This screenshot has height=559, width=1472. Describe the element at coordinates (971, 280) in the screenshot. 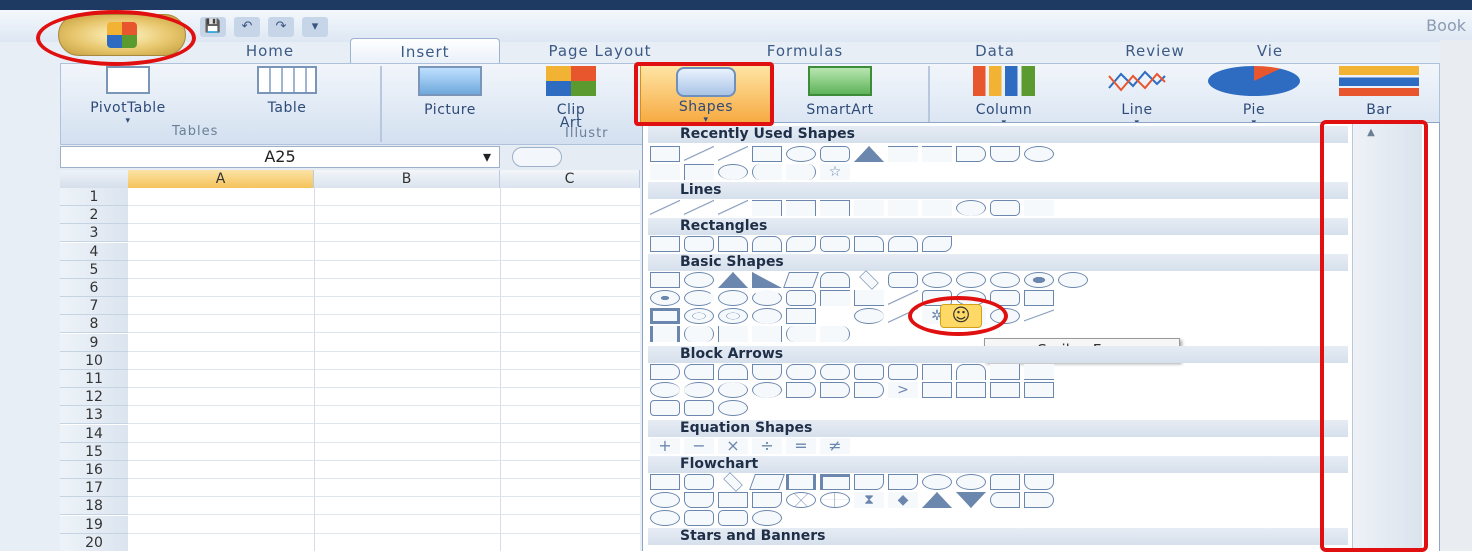

I see `heptagon-shape` at that location.